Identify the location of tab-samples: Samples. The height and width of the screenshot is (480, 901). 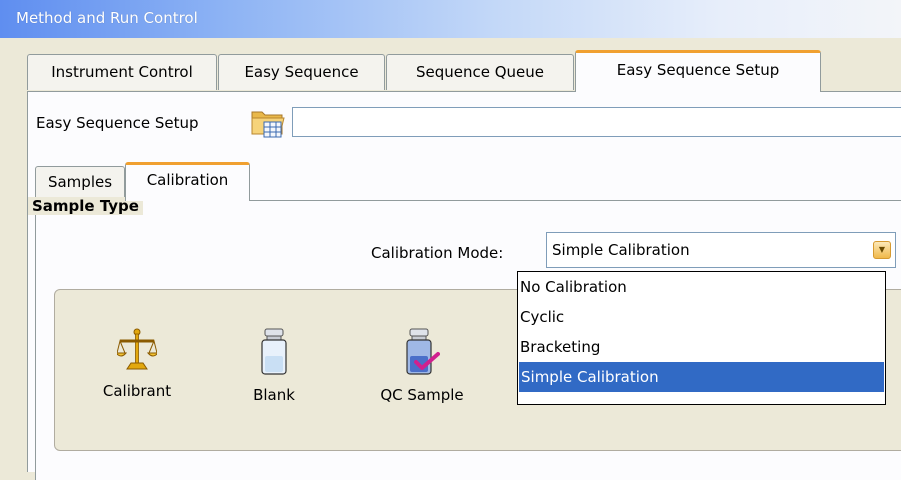
(80, 183).